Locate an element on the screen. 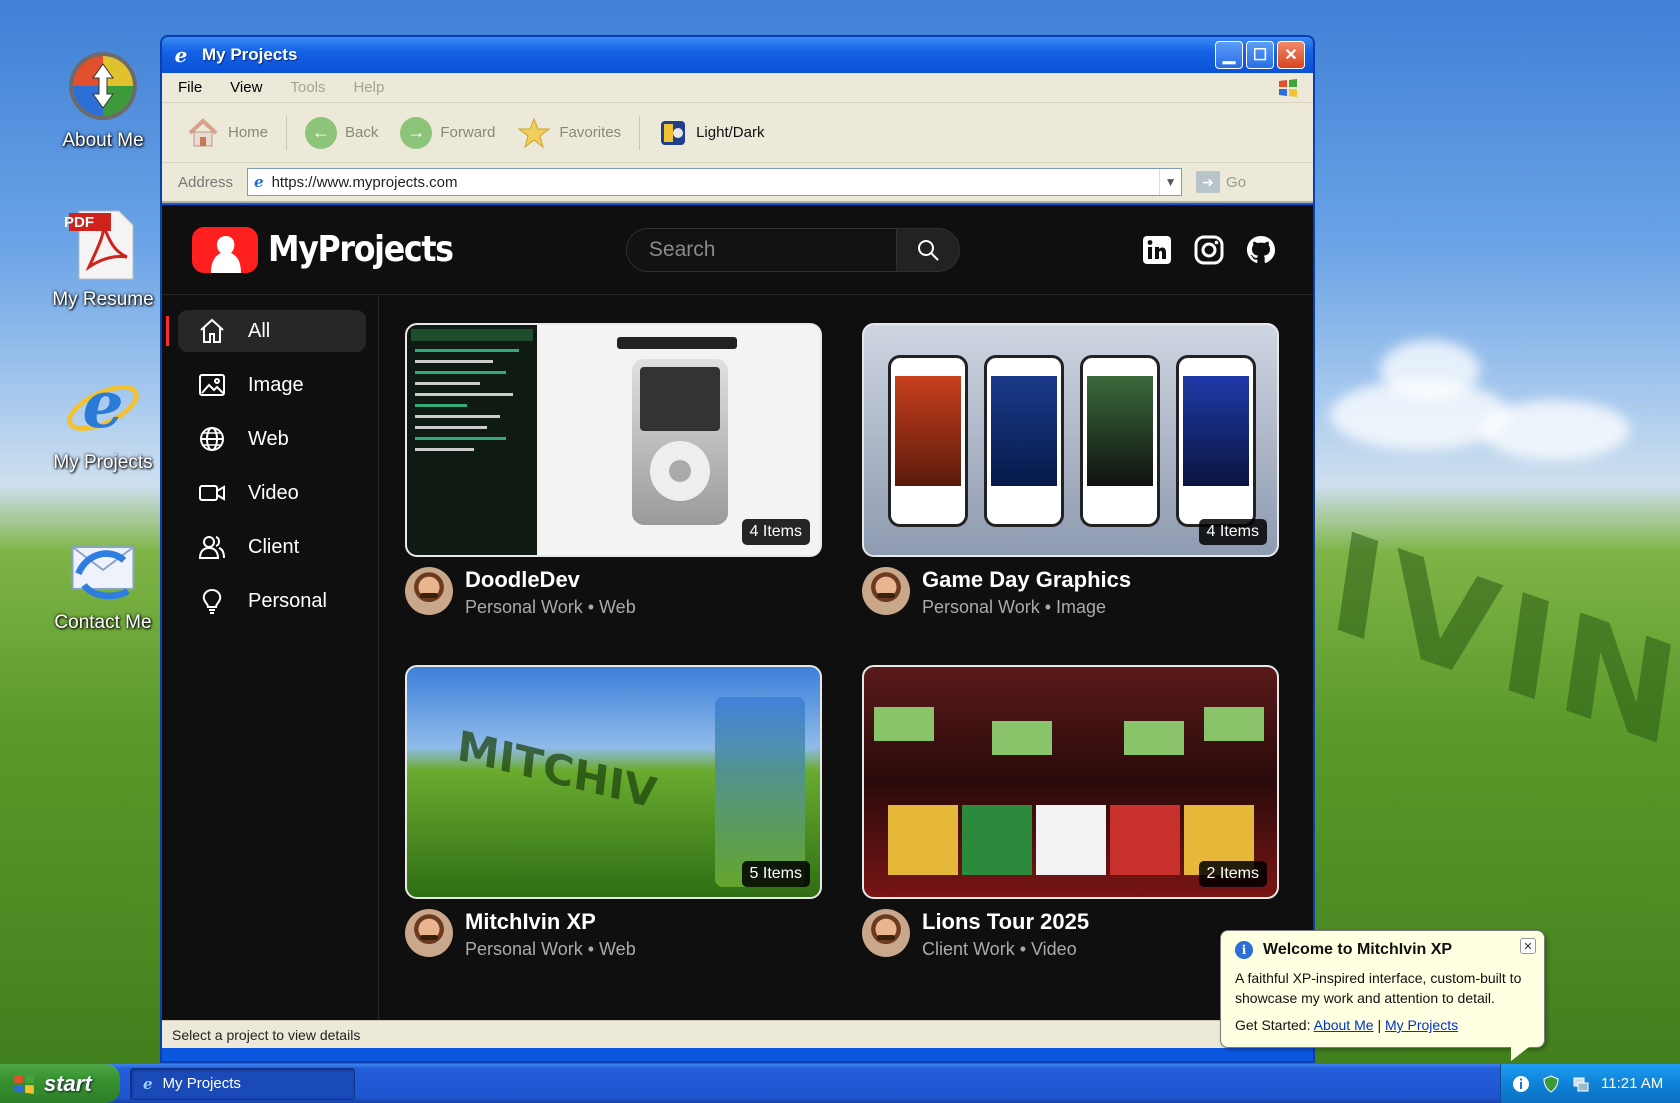 The image size is (1680, 1103). video-camera-icon is located at coordinates (212, 493).